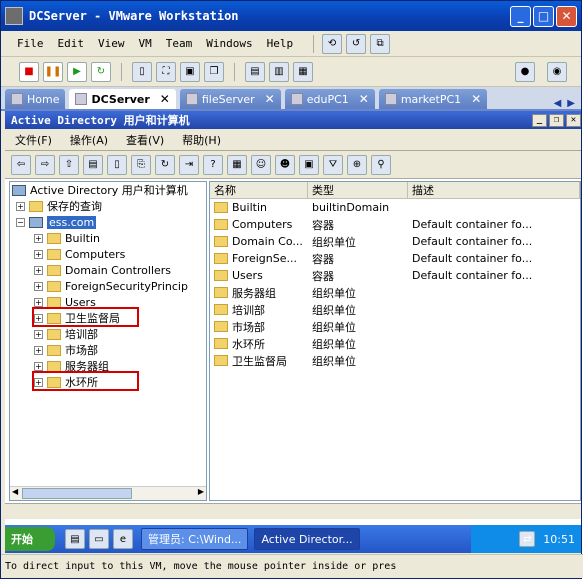 This screenshot has height=581, width=584. Describe the element at coordinates (201, 491) in the screenshot. I see `scroll-right-icon: ▶` at that location.